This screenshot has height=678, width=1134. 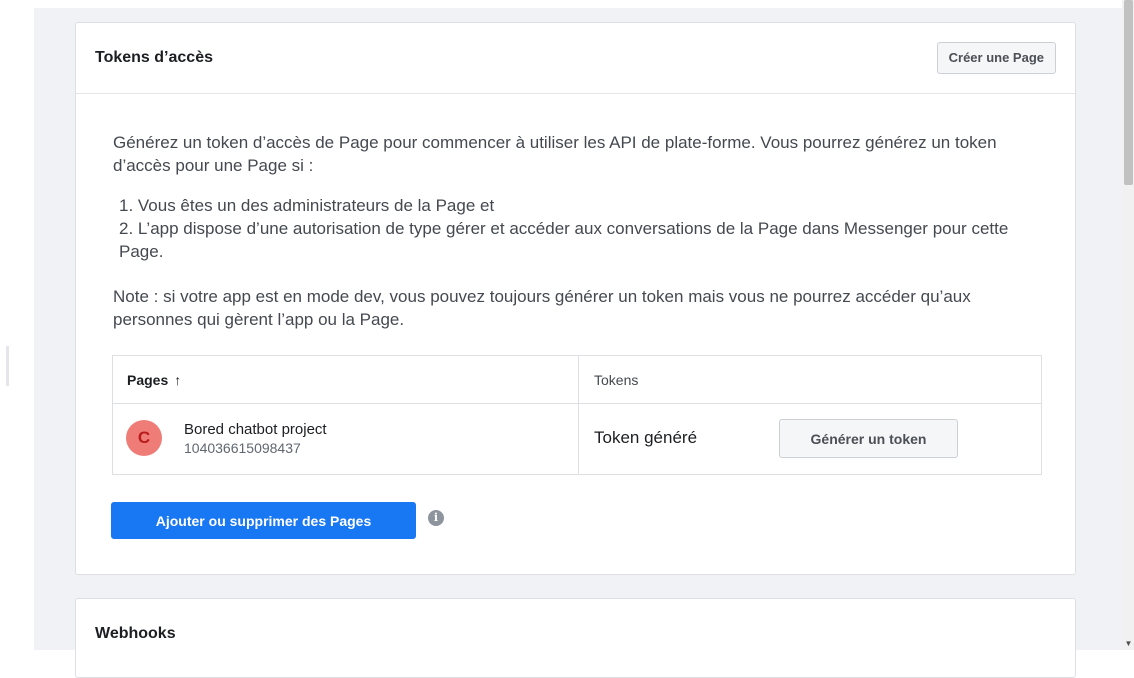 I want to click on scrollbar-thumb, so click(x=1128, y=92).